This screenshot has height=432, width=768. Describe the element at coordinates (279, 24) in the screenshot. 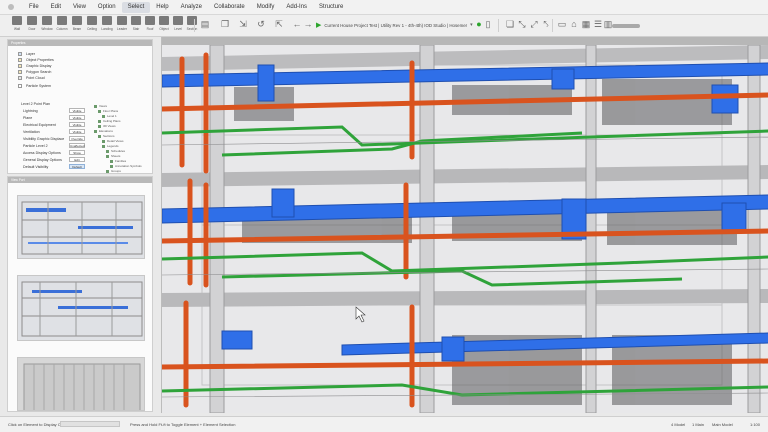

I see `export-icon: ⇱` at that location.